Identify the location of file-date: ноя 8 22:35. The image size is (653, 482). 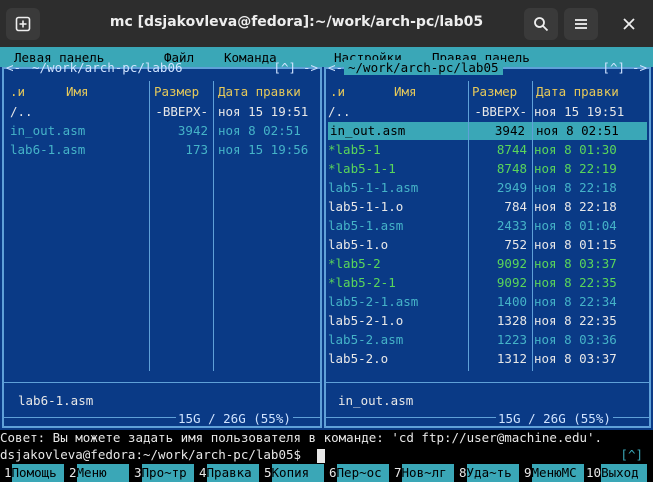
(575, 320).